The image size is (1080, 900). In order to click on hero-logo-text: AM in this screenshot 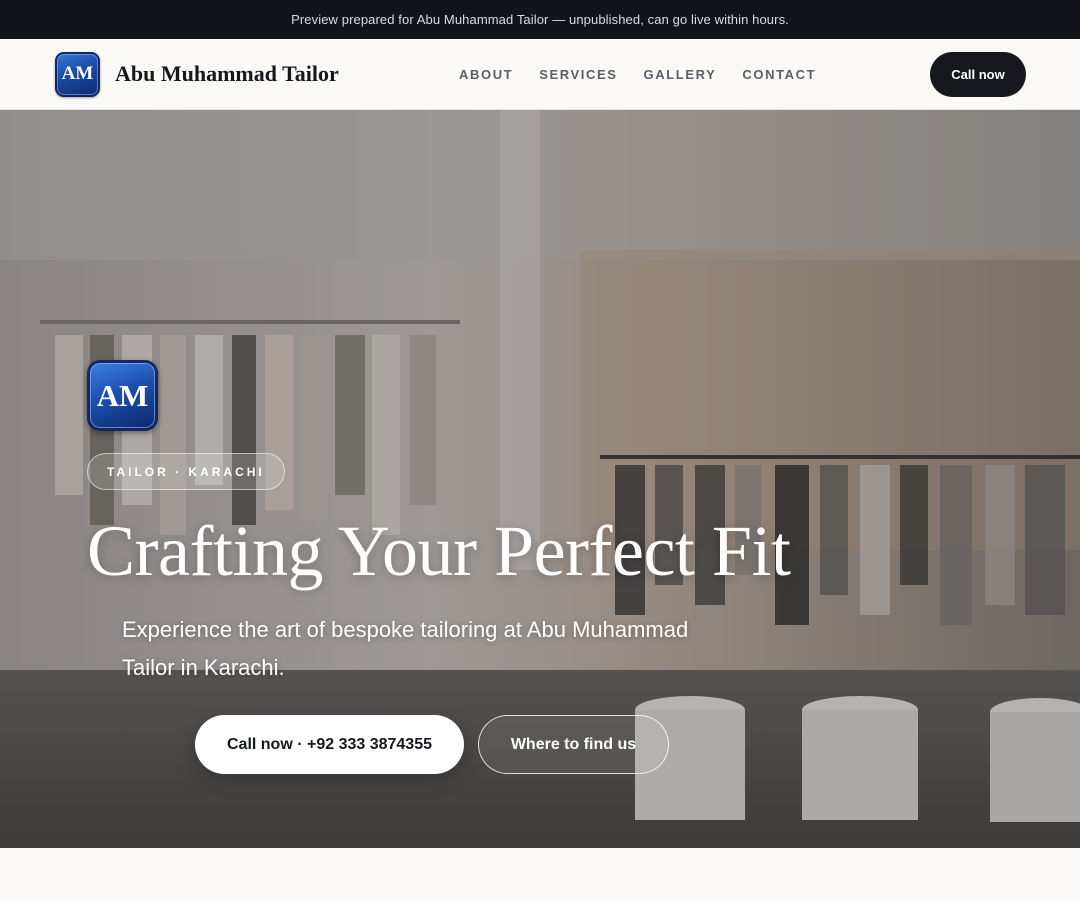, I will do `click(122, 395)`.